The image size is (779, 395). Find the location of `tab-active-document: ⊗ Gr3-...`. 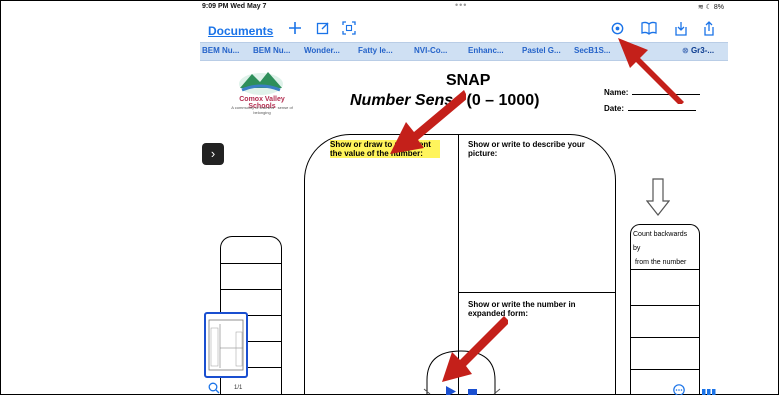

tab-active-document: ⊗ Gr3-... is located at coordinates (698, 50).